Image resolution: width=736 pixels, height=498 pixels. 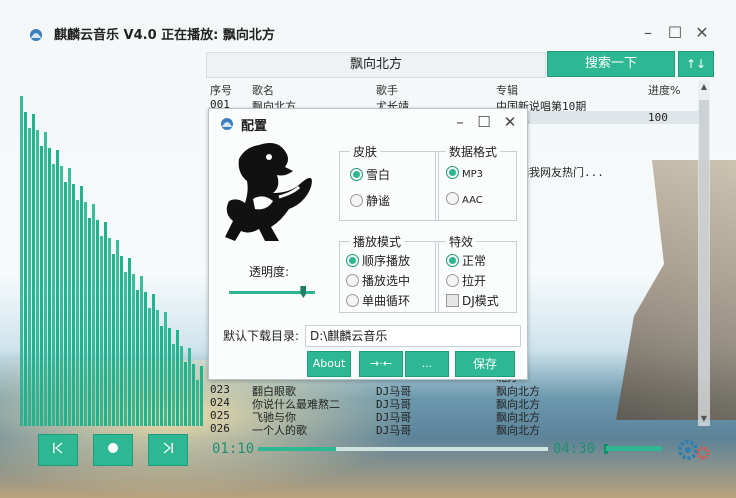 I want to click on skin-option-snow: 雪白, so click(x=370, y=174).